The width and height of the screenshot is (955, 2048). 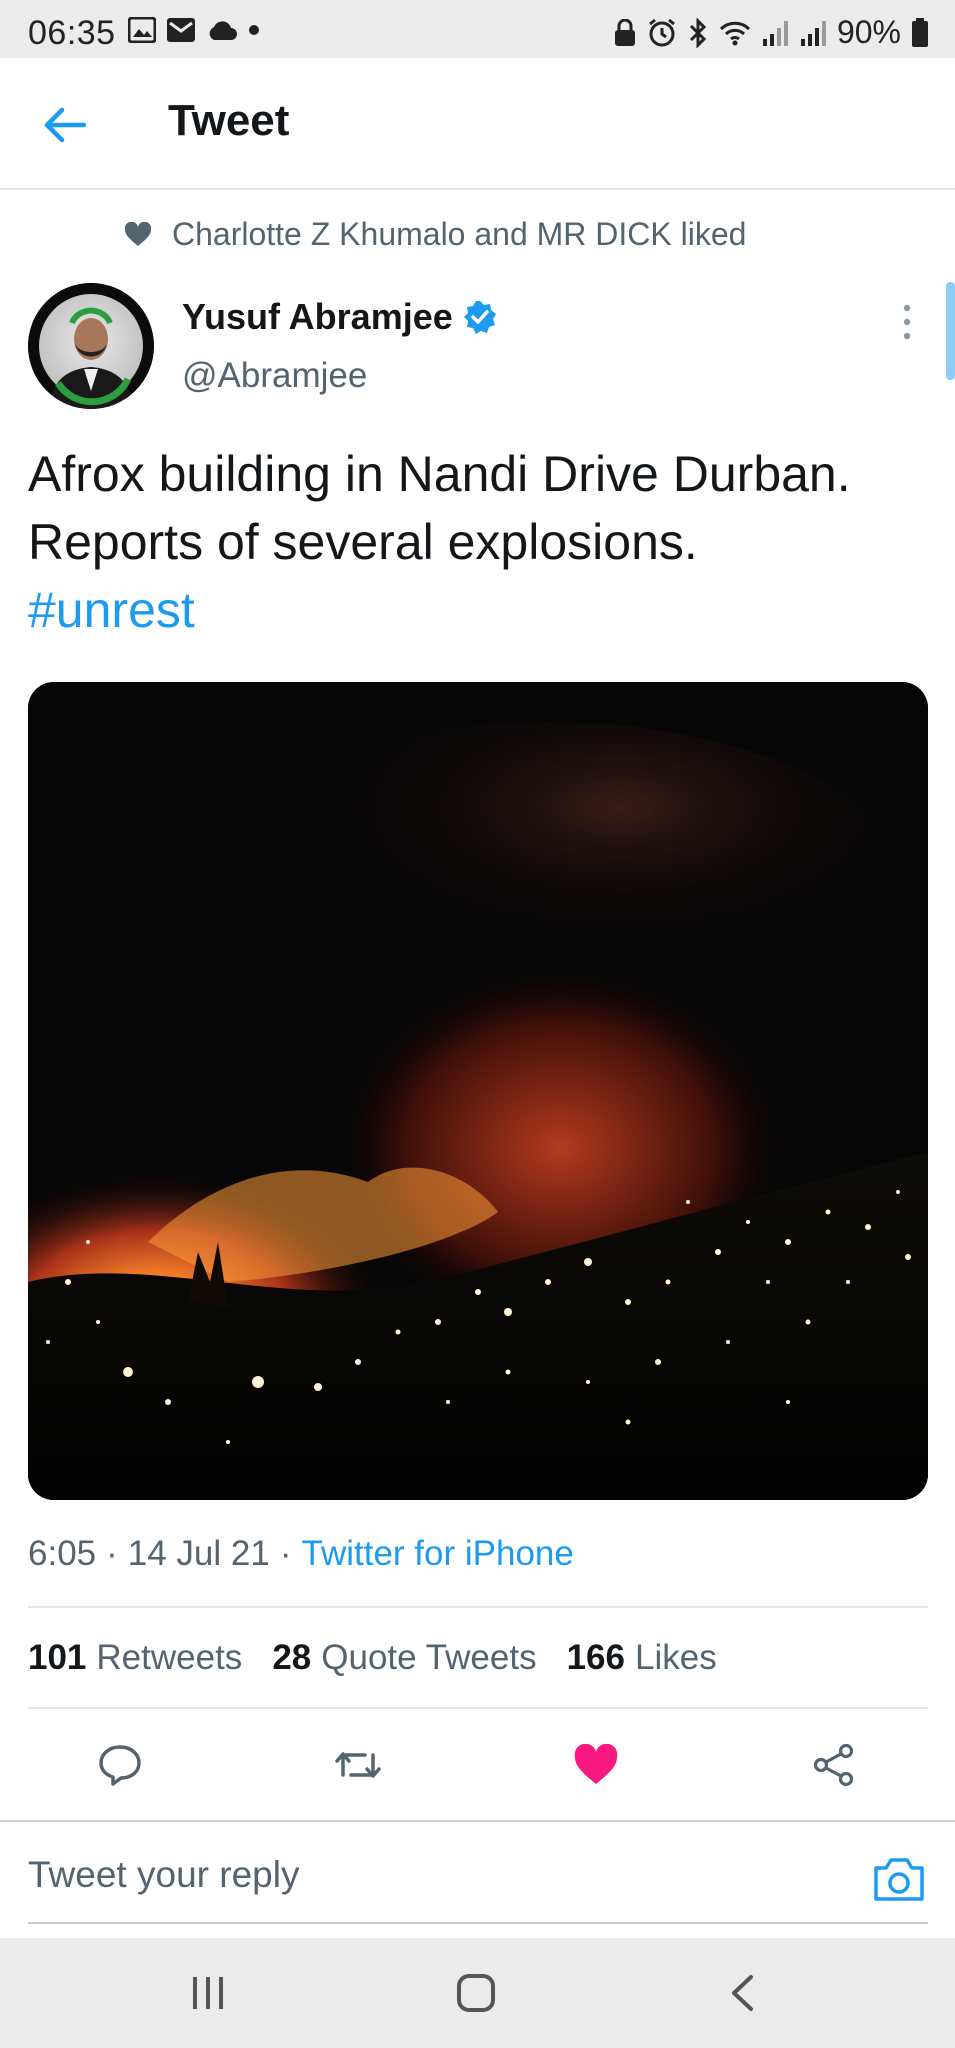 I want to click on home-button, so click(x=476, y=1993).